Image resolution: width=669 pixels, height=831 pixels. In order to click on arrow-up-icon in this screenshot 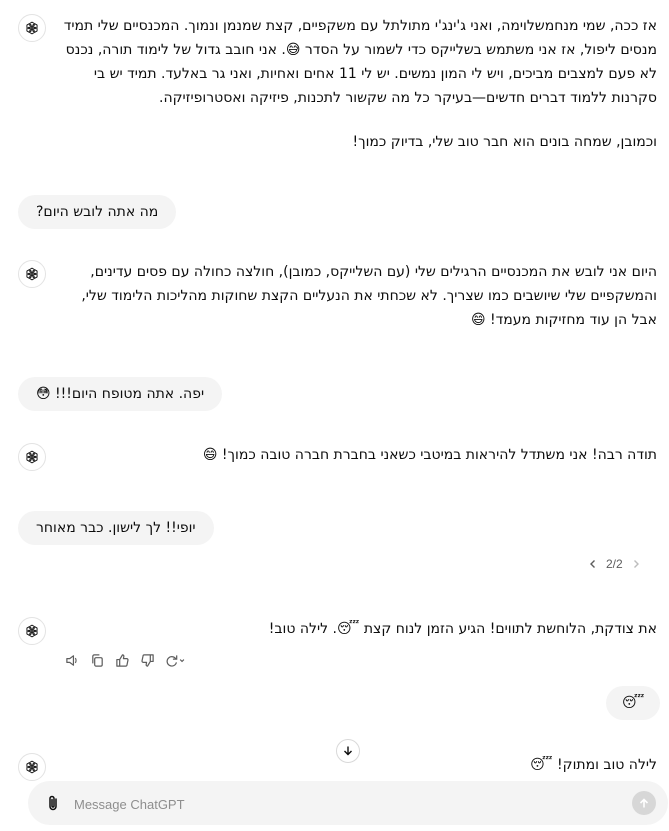, I will do `click(644, 803)`.